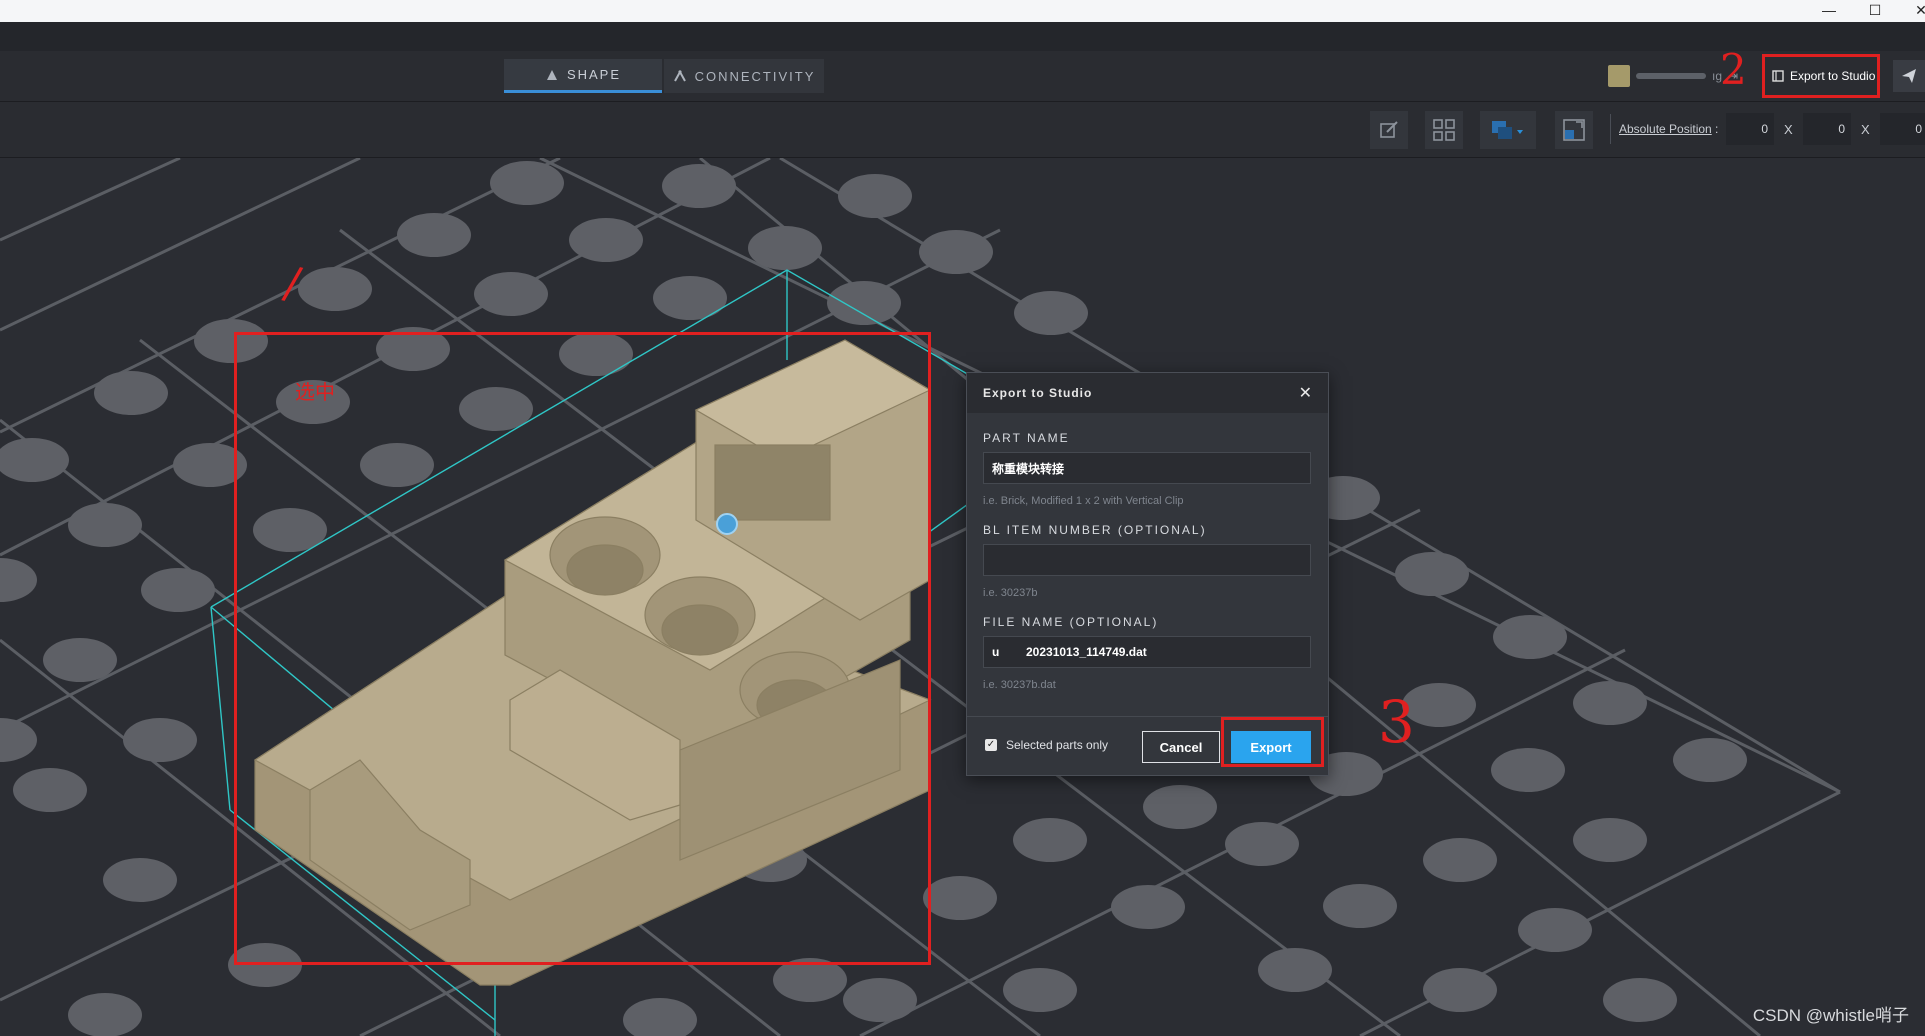 The height and width of the screenshot is (1036, 1925). I want to click on file-name-label: FILE NAME (OPTIONAL), so click(1071, 622).